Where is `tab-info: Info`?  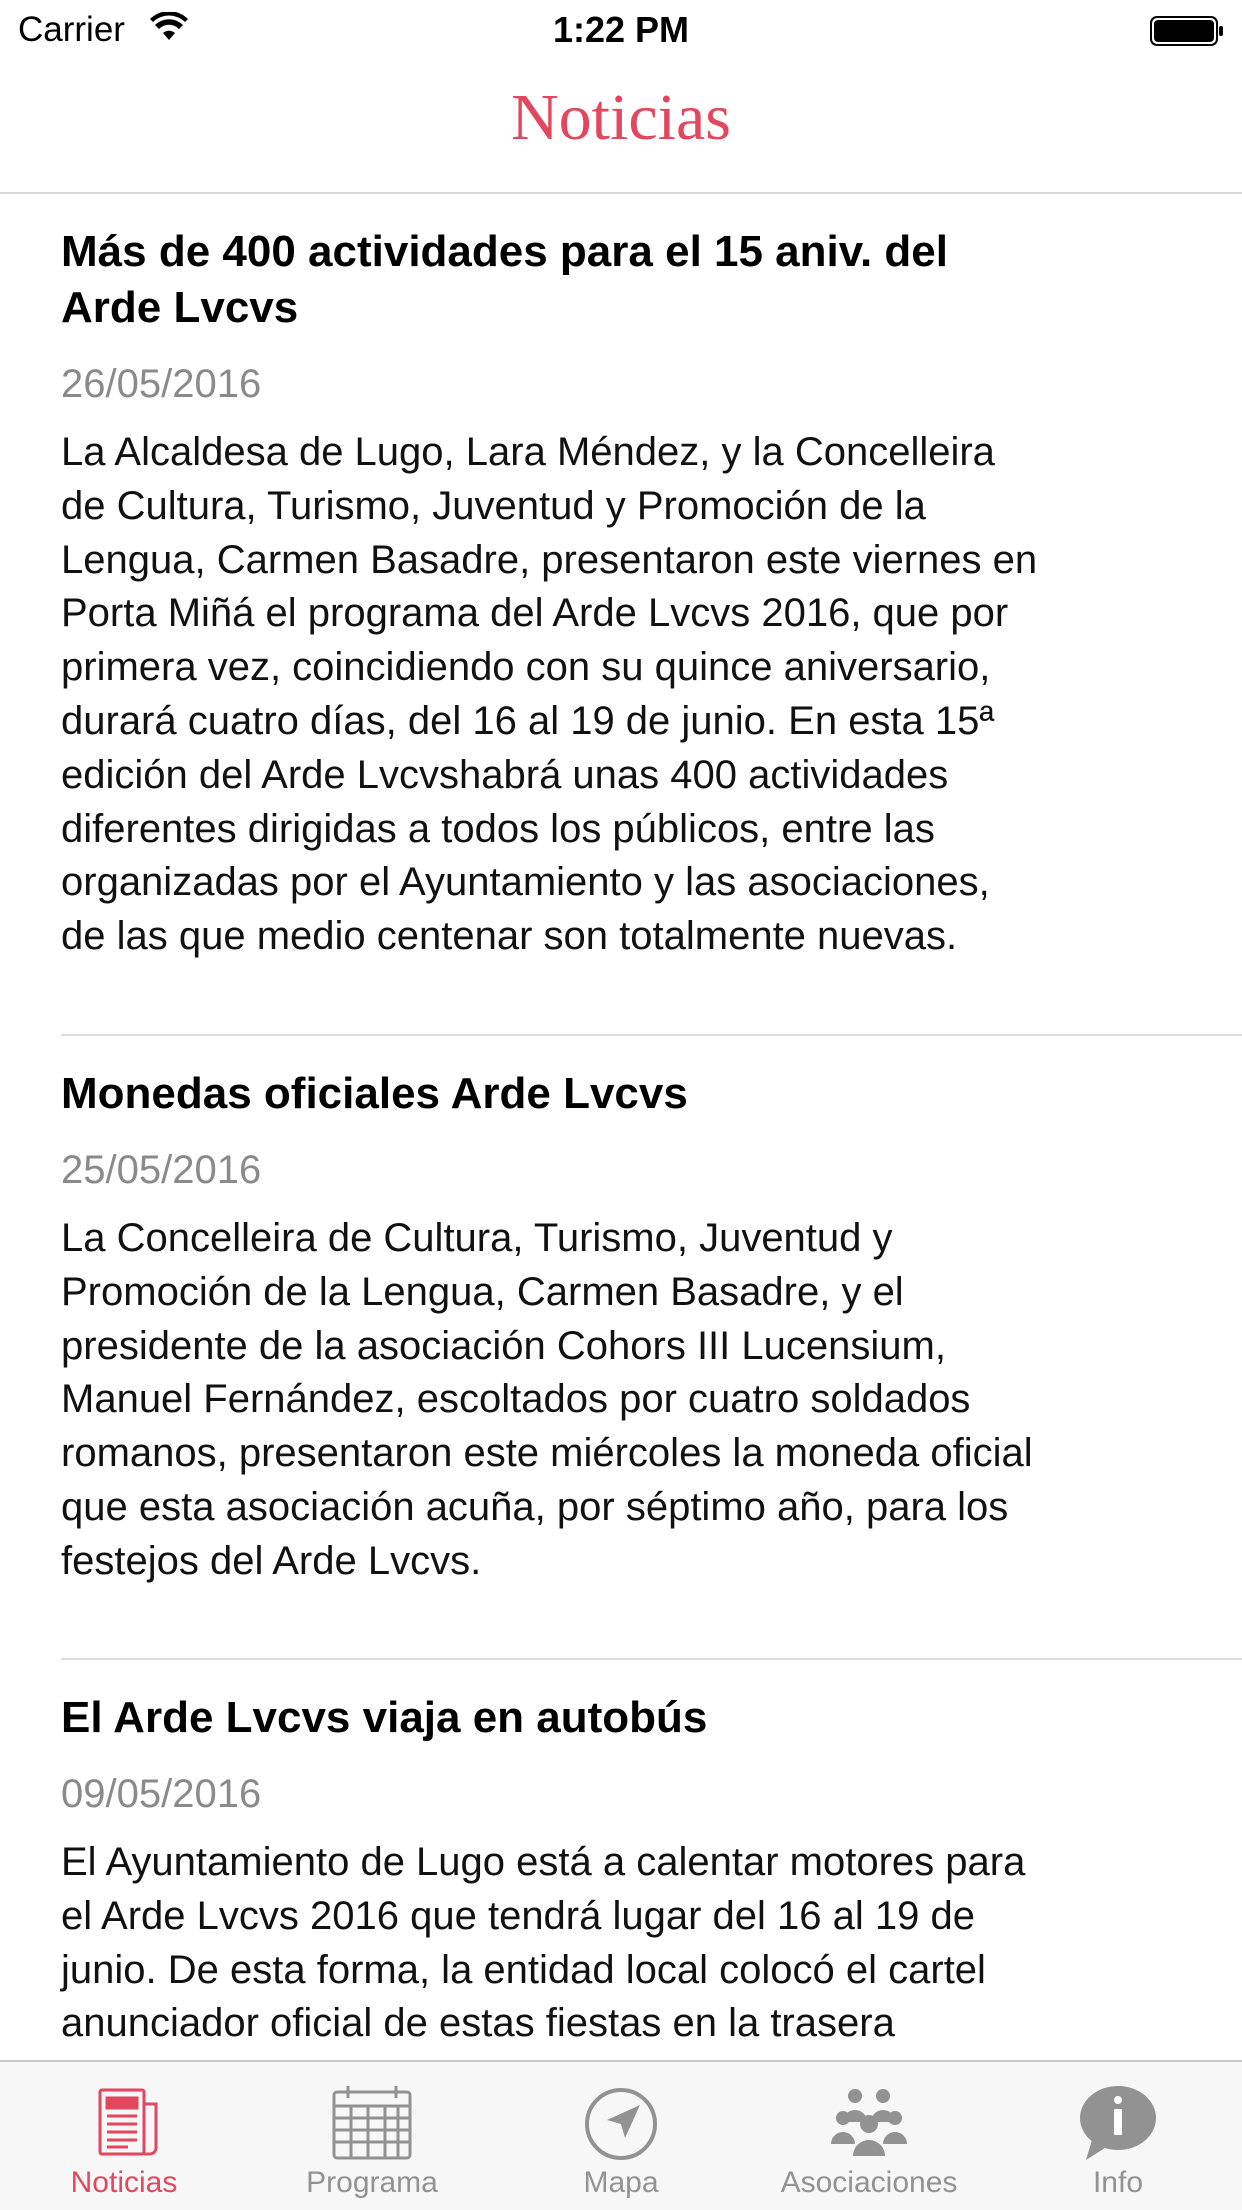 tab-info: Info is located at coordinates (1118, 2136).